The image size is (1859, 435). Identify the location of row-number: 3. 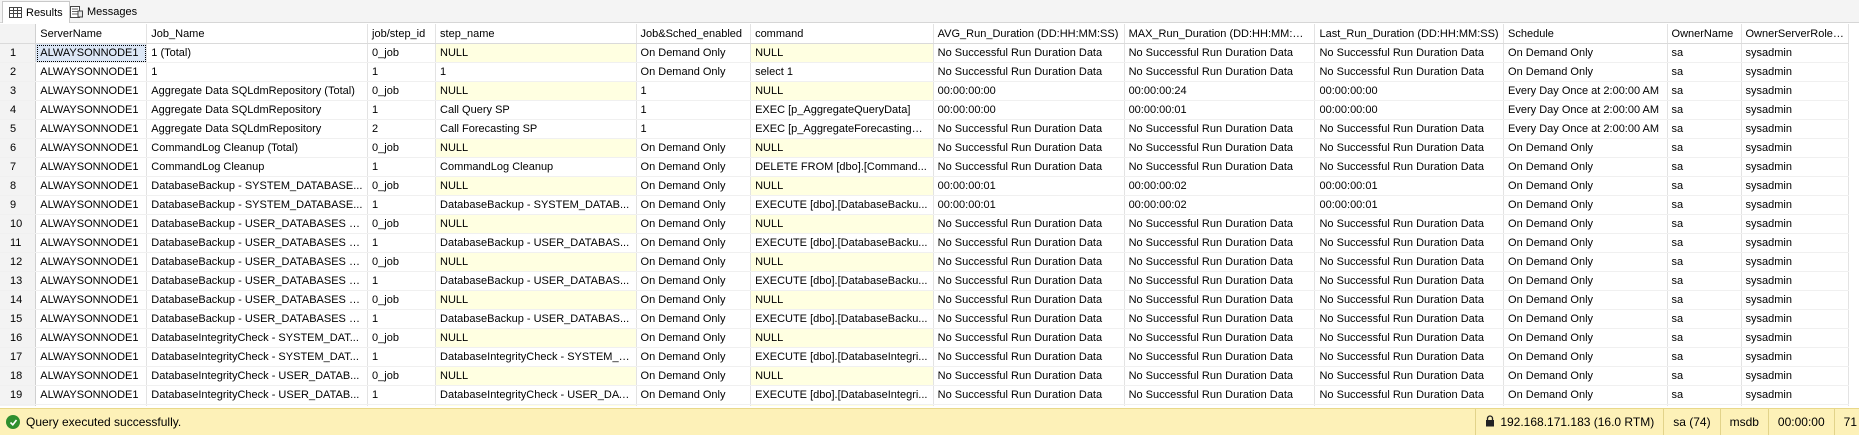
(18, 91).